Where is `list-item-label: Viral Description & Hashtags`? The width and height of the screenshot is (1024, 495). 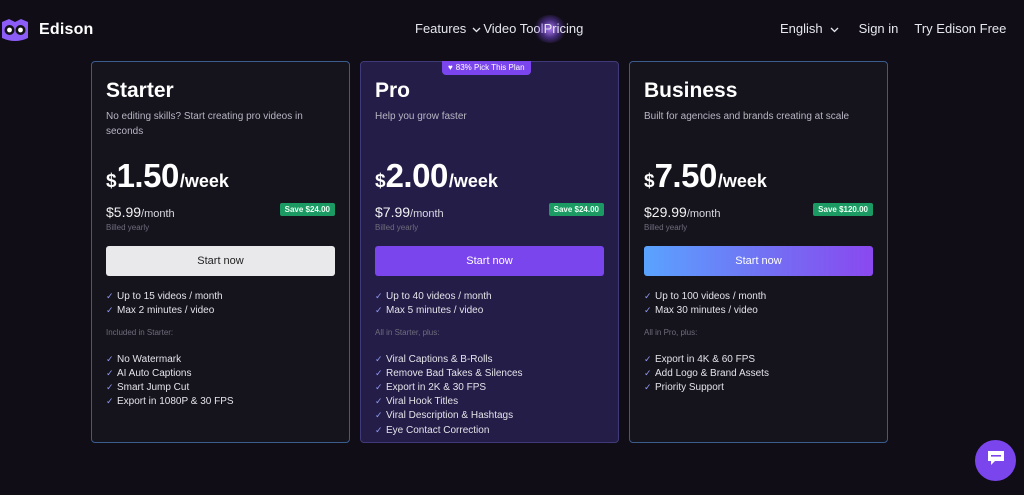
list-item-label: Viral Description & Hashtags is located at coordinates (450, 416).